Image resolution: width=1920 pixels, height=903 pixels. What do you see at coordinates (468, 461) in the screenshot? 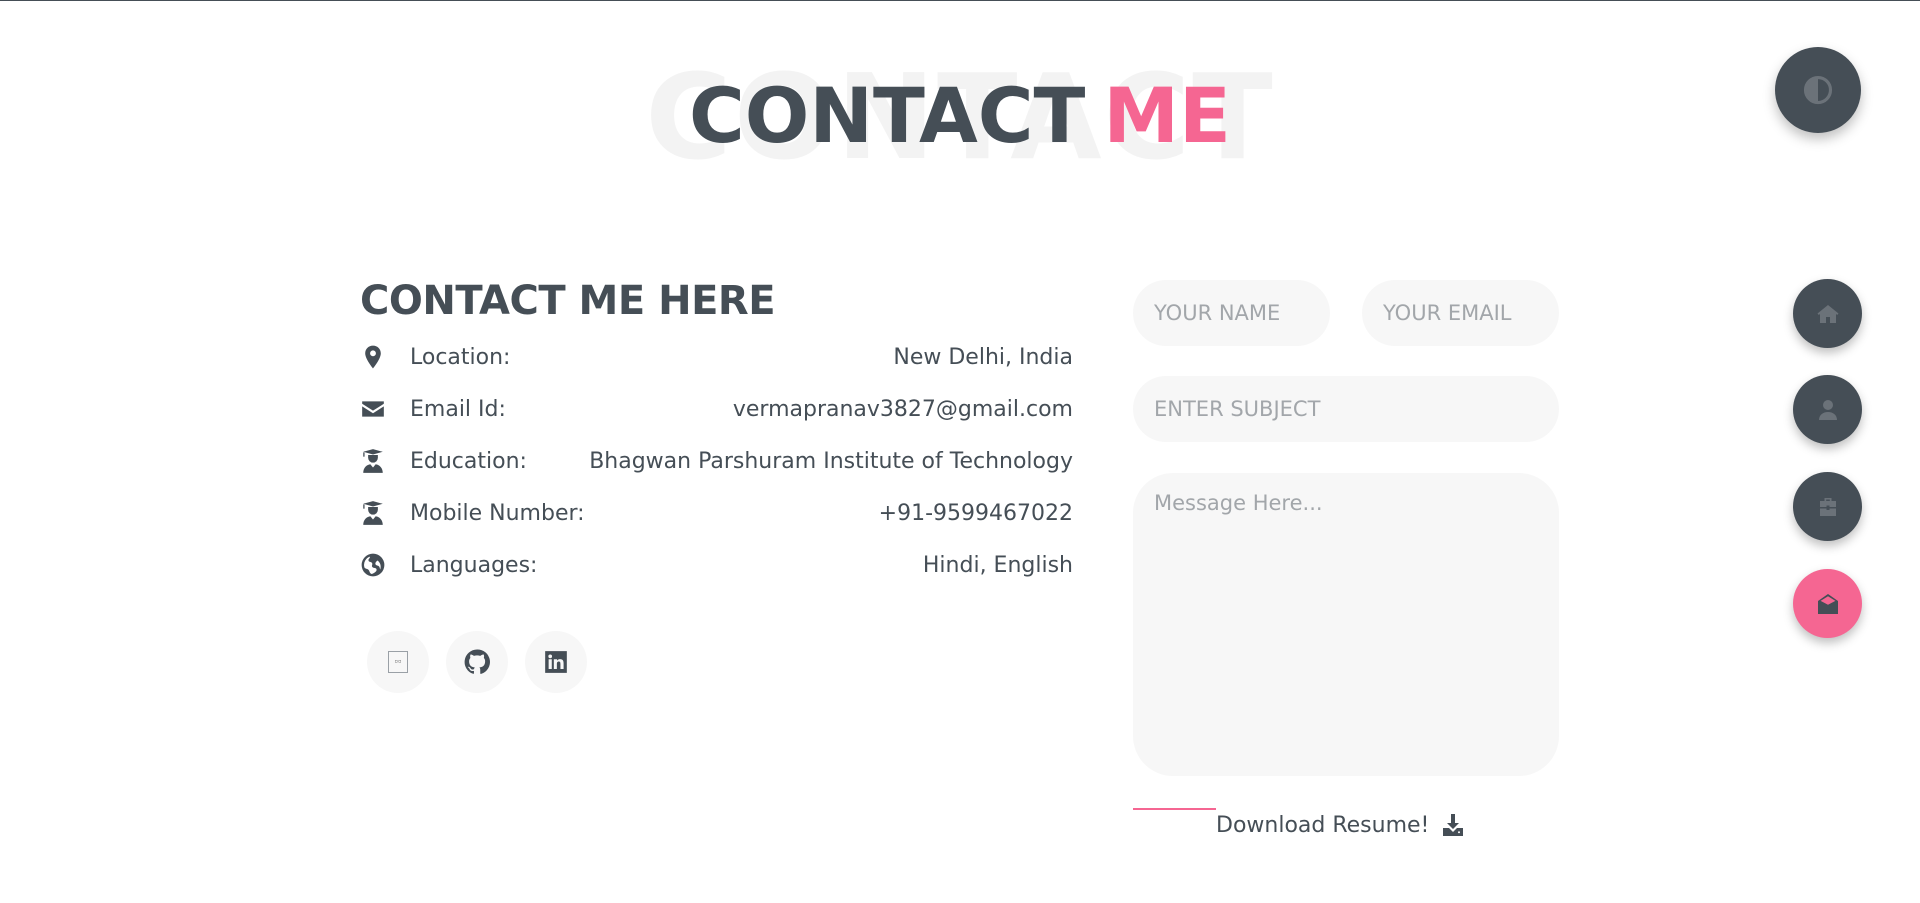
I see `info-label: Education:` at bounding box center [468, 461].